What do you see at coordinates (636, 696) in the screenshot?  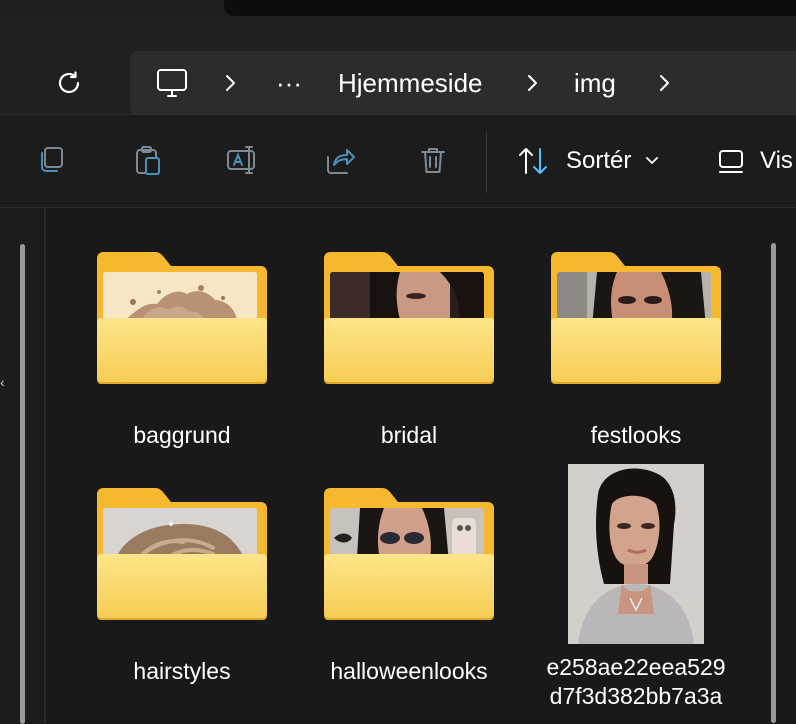 I see `item-name-line-2: d7f3d382bb7a3a` at bounding box center [636, 696].